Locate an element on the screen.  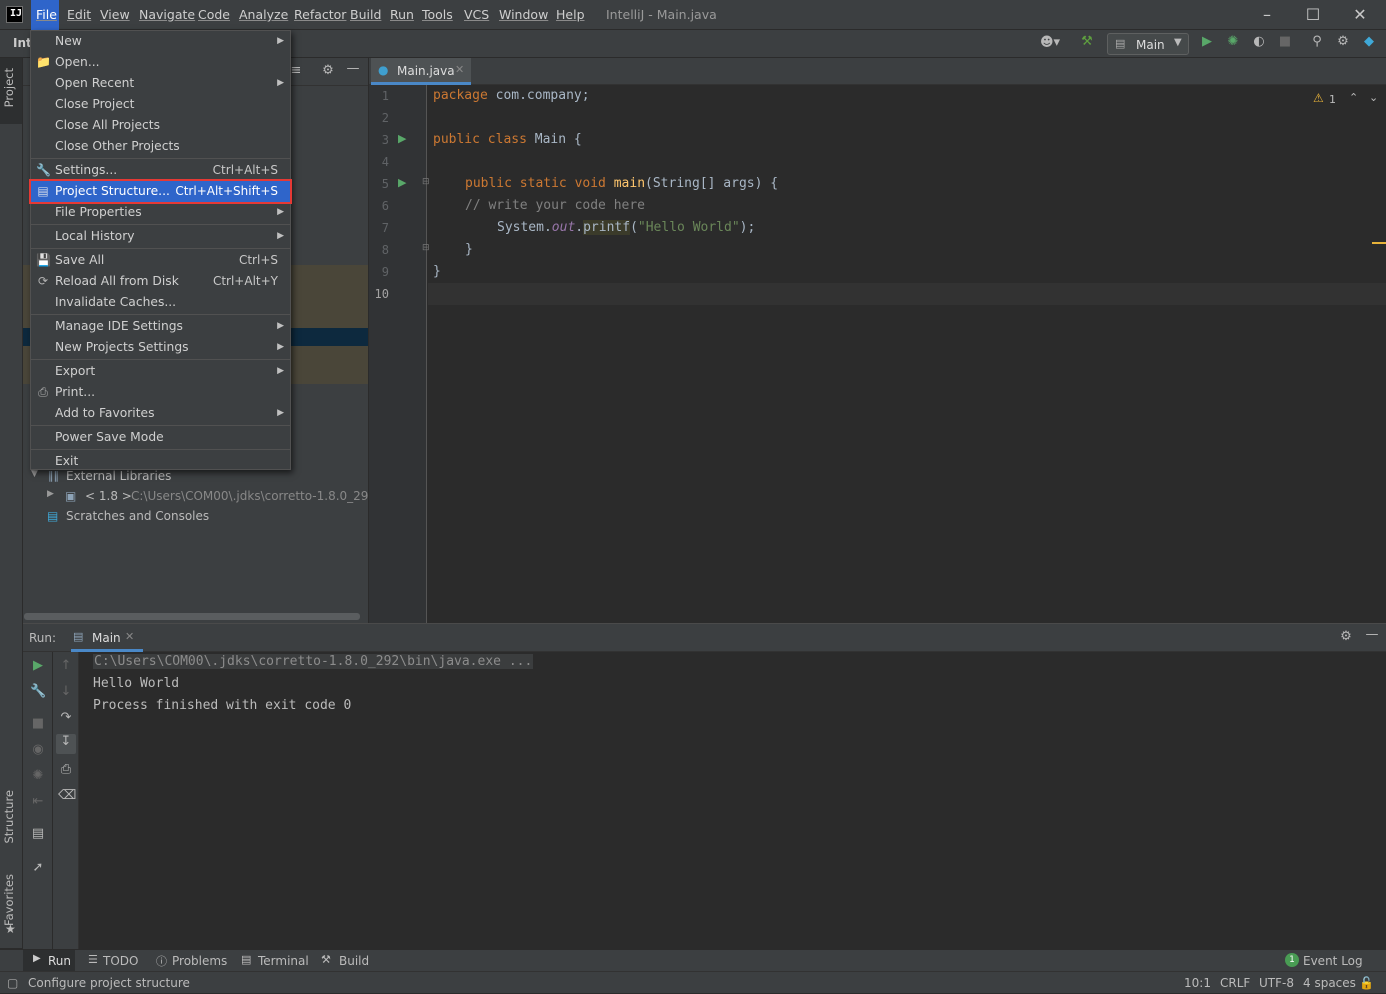
menu-item-open-recent: Open Recent ▶ is located at coordinates (160, 83).